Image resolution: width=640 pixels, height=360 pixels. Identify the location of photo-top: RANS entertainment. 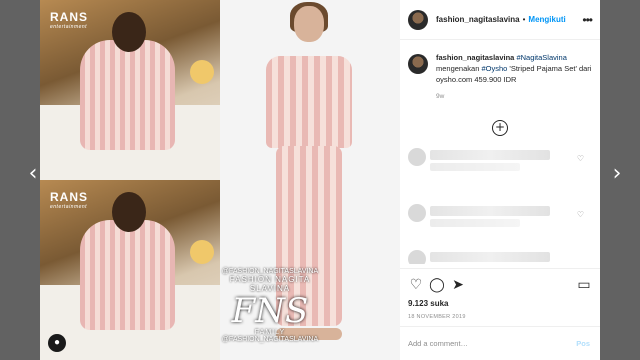
(130, 90).